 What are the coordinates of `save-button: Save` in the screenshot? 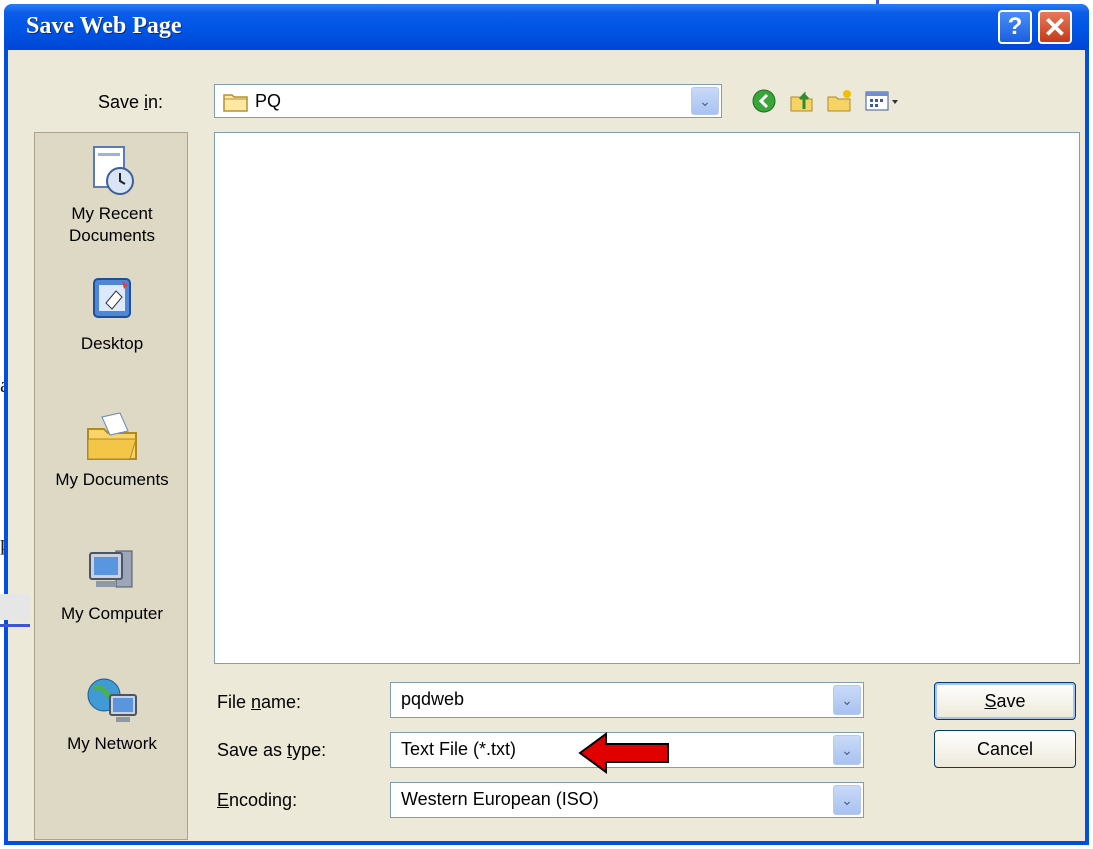 It's located at (1005, 701).